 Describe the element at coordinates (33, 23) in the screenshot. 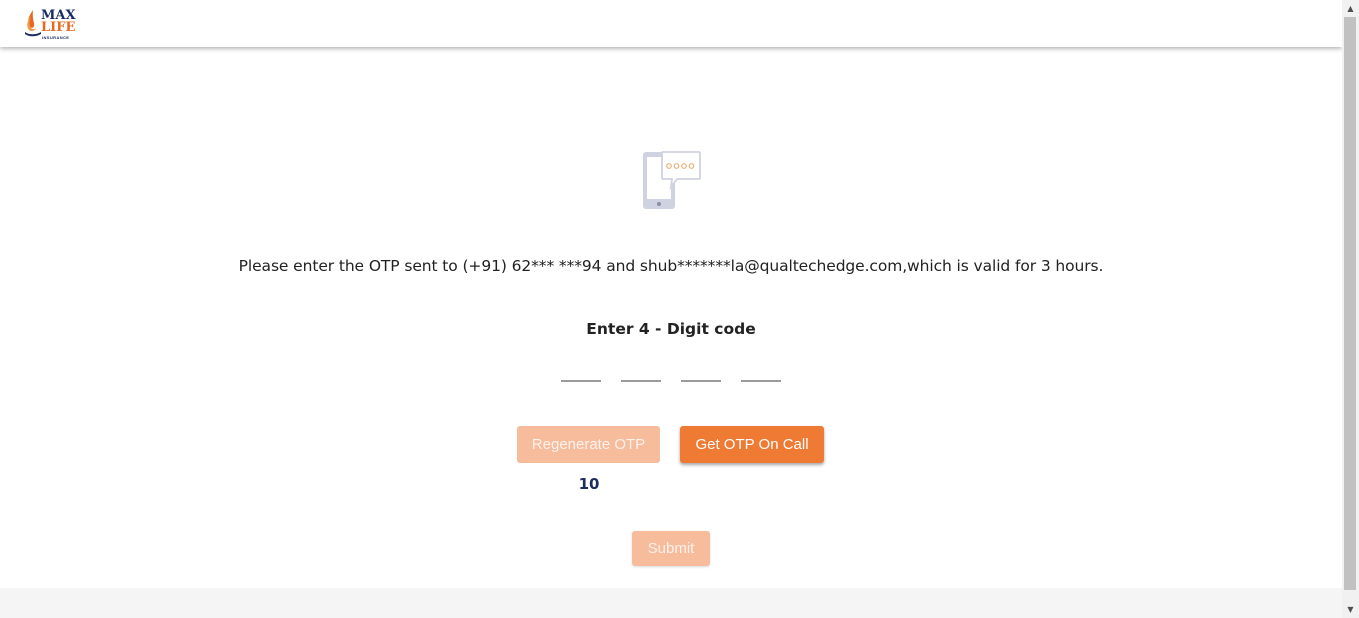

I see `flame-logo-icon` at that location.